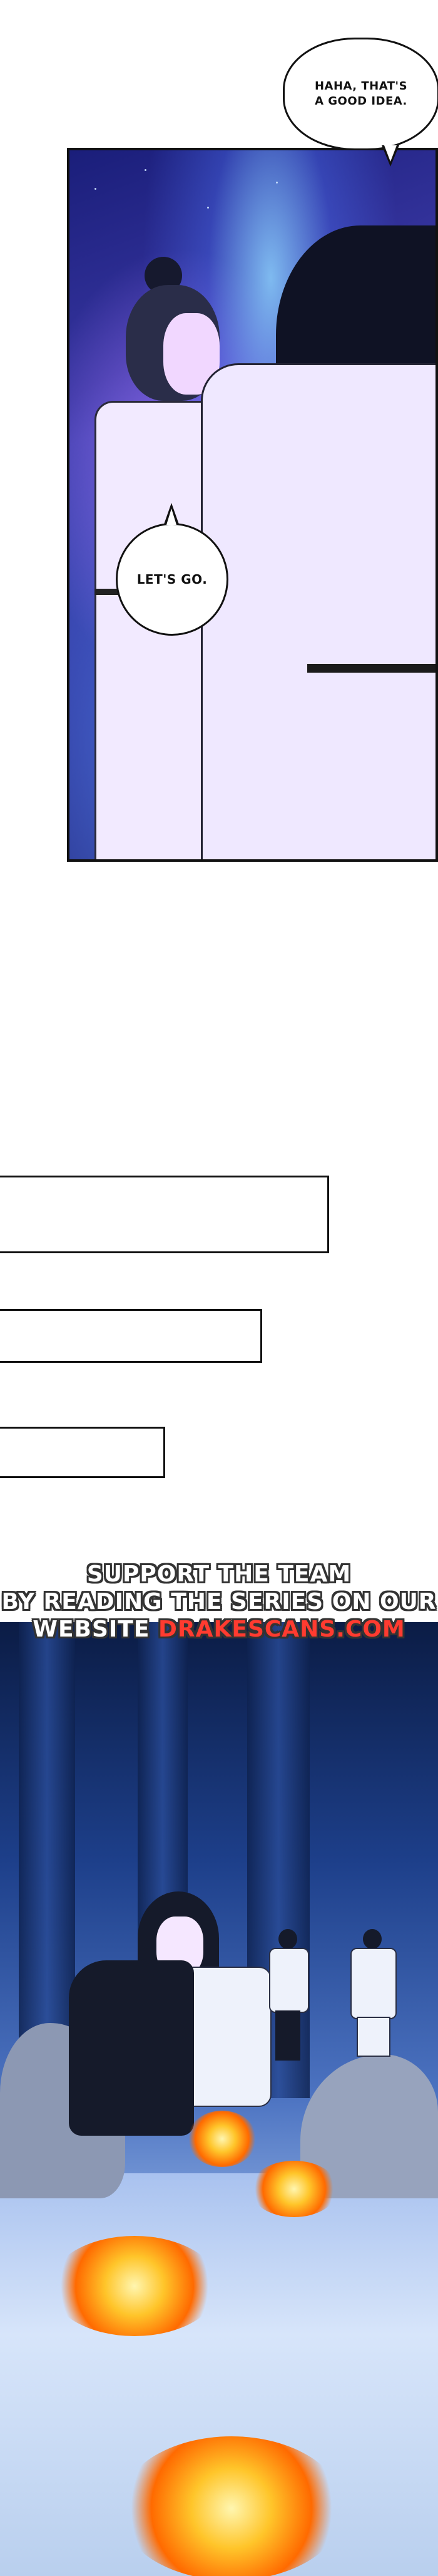  I want to click on character-right-cloak, so click(318, 611).